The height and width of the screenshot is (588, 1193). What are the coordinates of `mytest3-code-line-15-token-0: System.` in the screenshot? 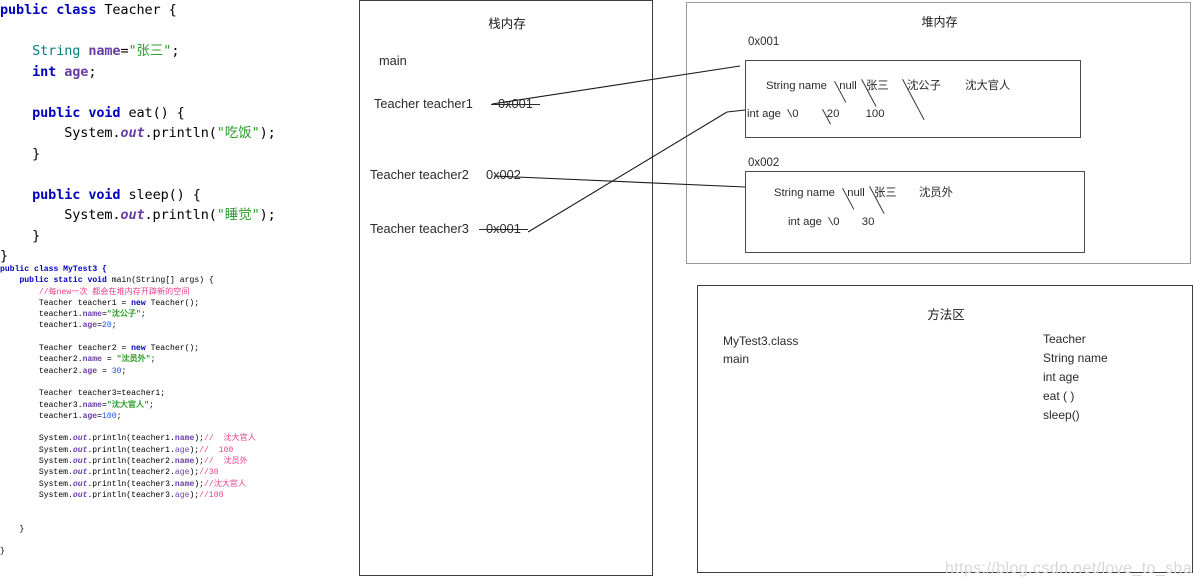 It's located at (36, 439).